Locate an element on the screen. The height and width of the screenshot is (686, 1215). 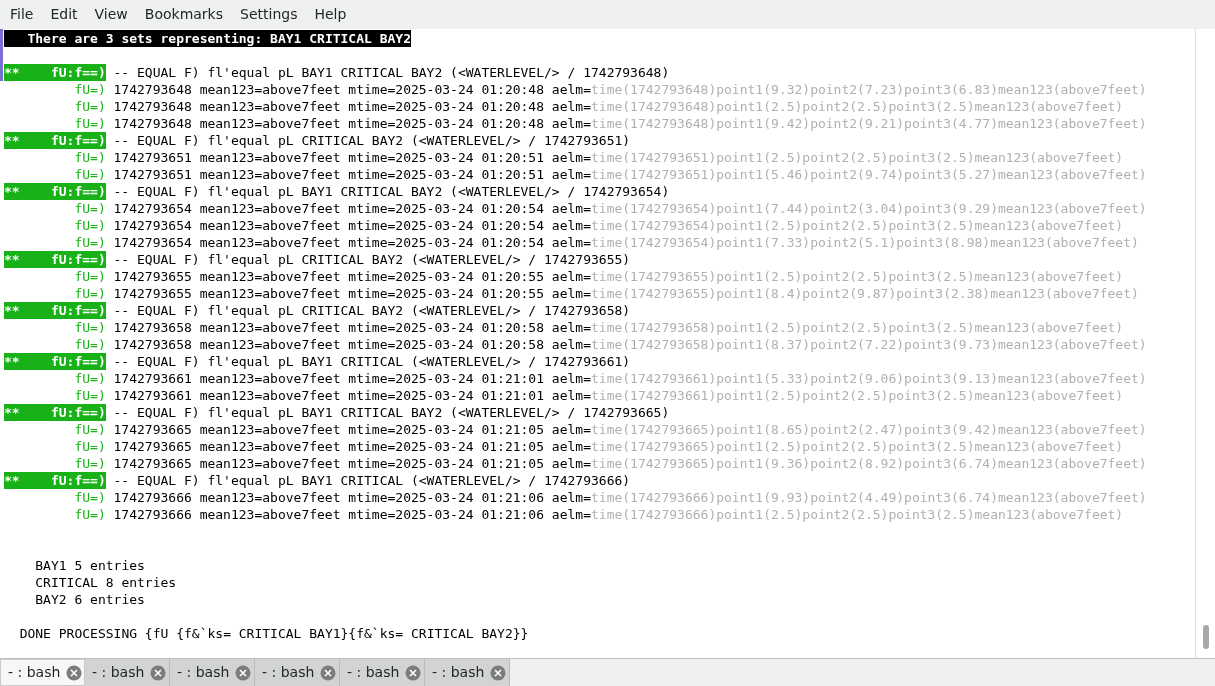
scrollbar-thumb is located at coordinates (1205, 637).